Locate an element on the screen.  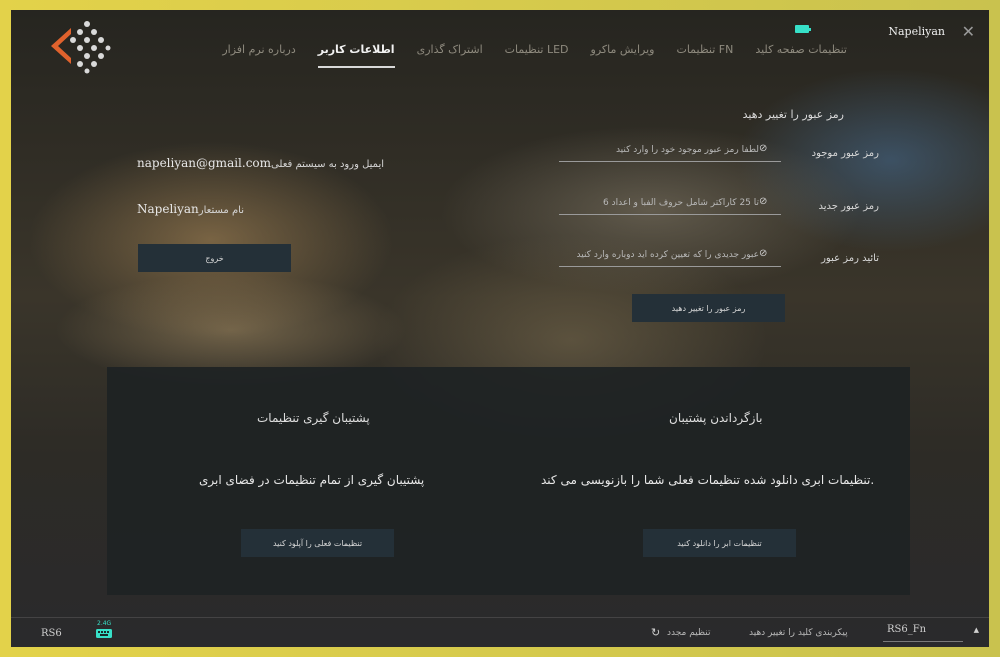
upload-settings-button: تنظیمات فعلی را آپلود کنید is located at coordinates (317, 543).